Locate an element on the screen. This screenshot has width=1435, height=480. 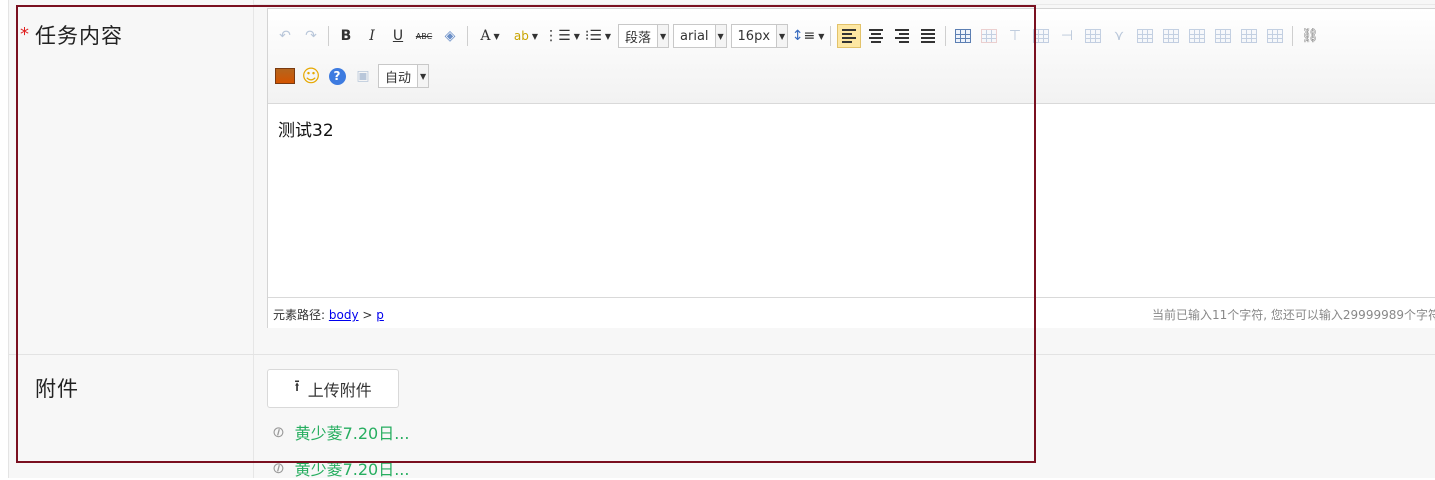
highlight-color-icon: ab ▼ is located at coordinates (526, 36).